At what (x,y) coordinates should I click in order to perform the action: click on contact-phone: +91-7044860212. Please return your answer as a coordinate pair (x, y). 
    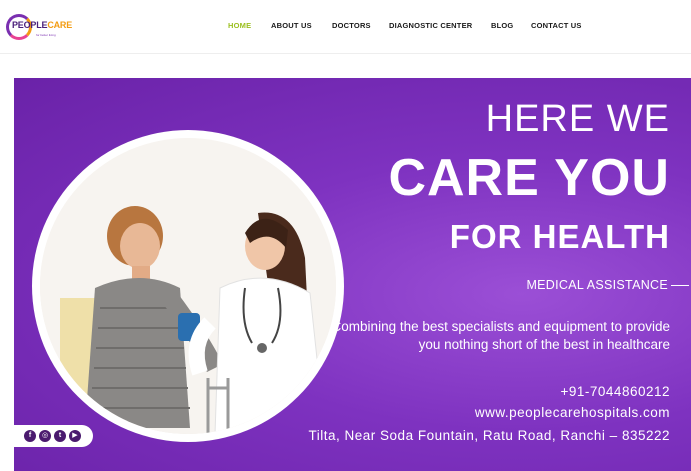
    Looking at the image, I should click on (615, 391).